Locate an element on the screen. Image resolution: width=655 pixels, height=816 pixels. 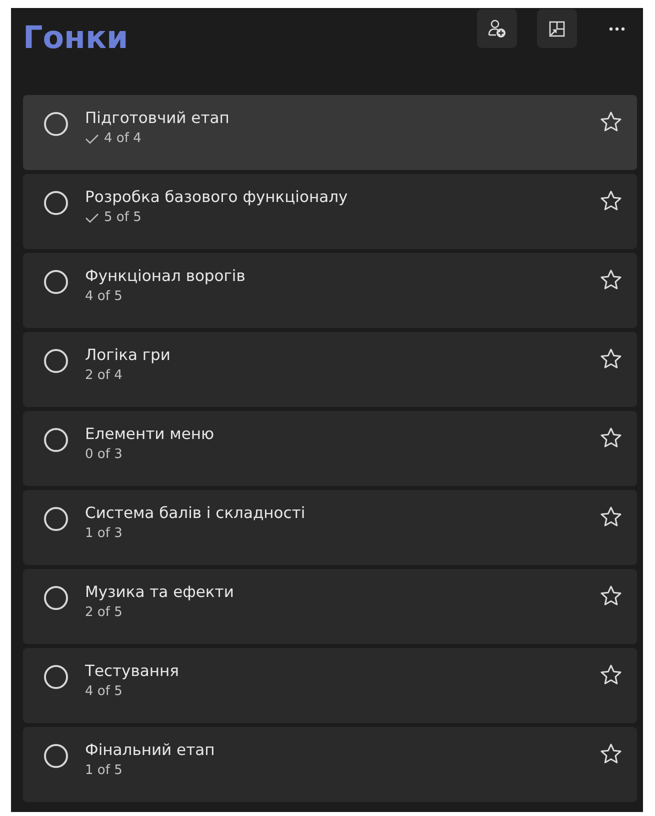
subtask-progress: 2 of 4 is located at coordinates (103, 375).